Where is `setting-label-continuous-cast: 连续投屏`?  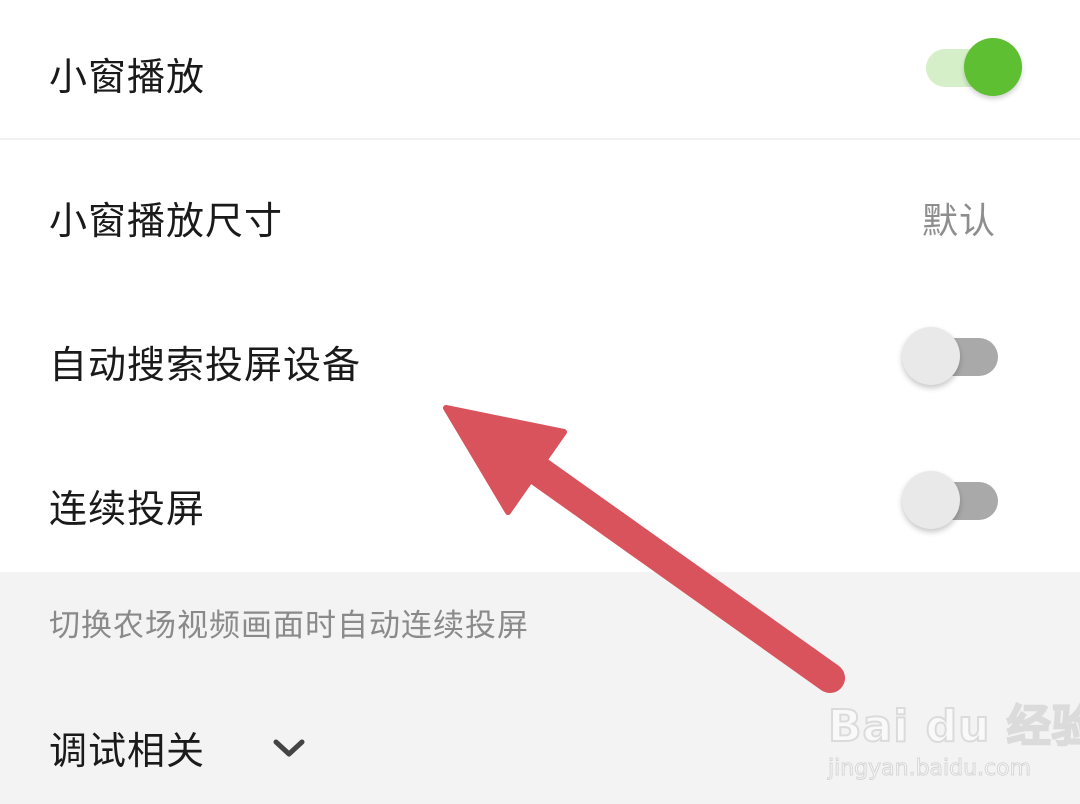
setting-label-continuous-cast: 连续投屏 is located at coordinates (127, 509).